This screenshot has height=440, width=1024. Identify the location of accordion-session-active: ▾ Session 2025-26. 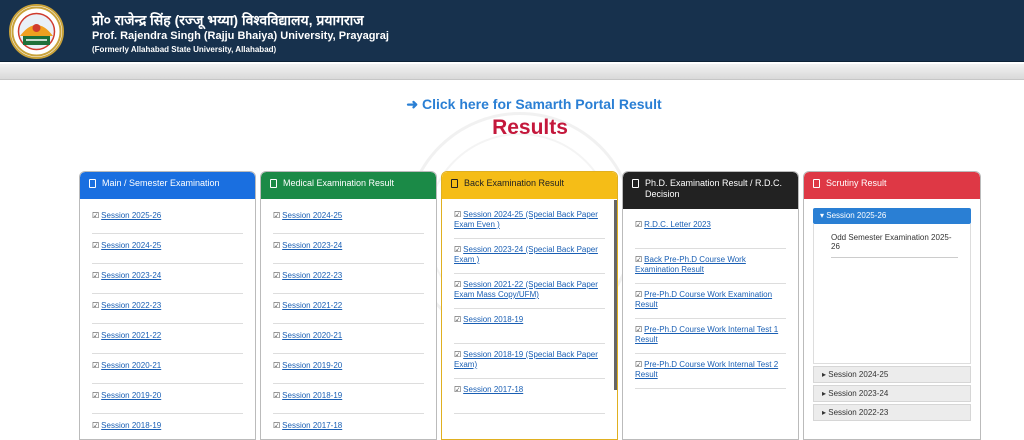
(892, 216).